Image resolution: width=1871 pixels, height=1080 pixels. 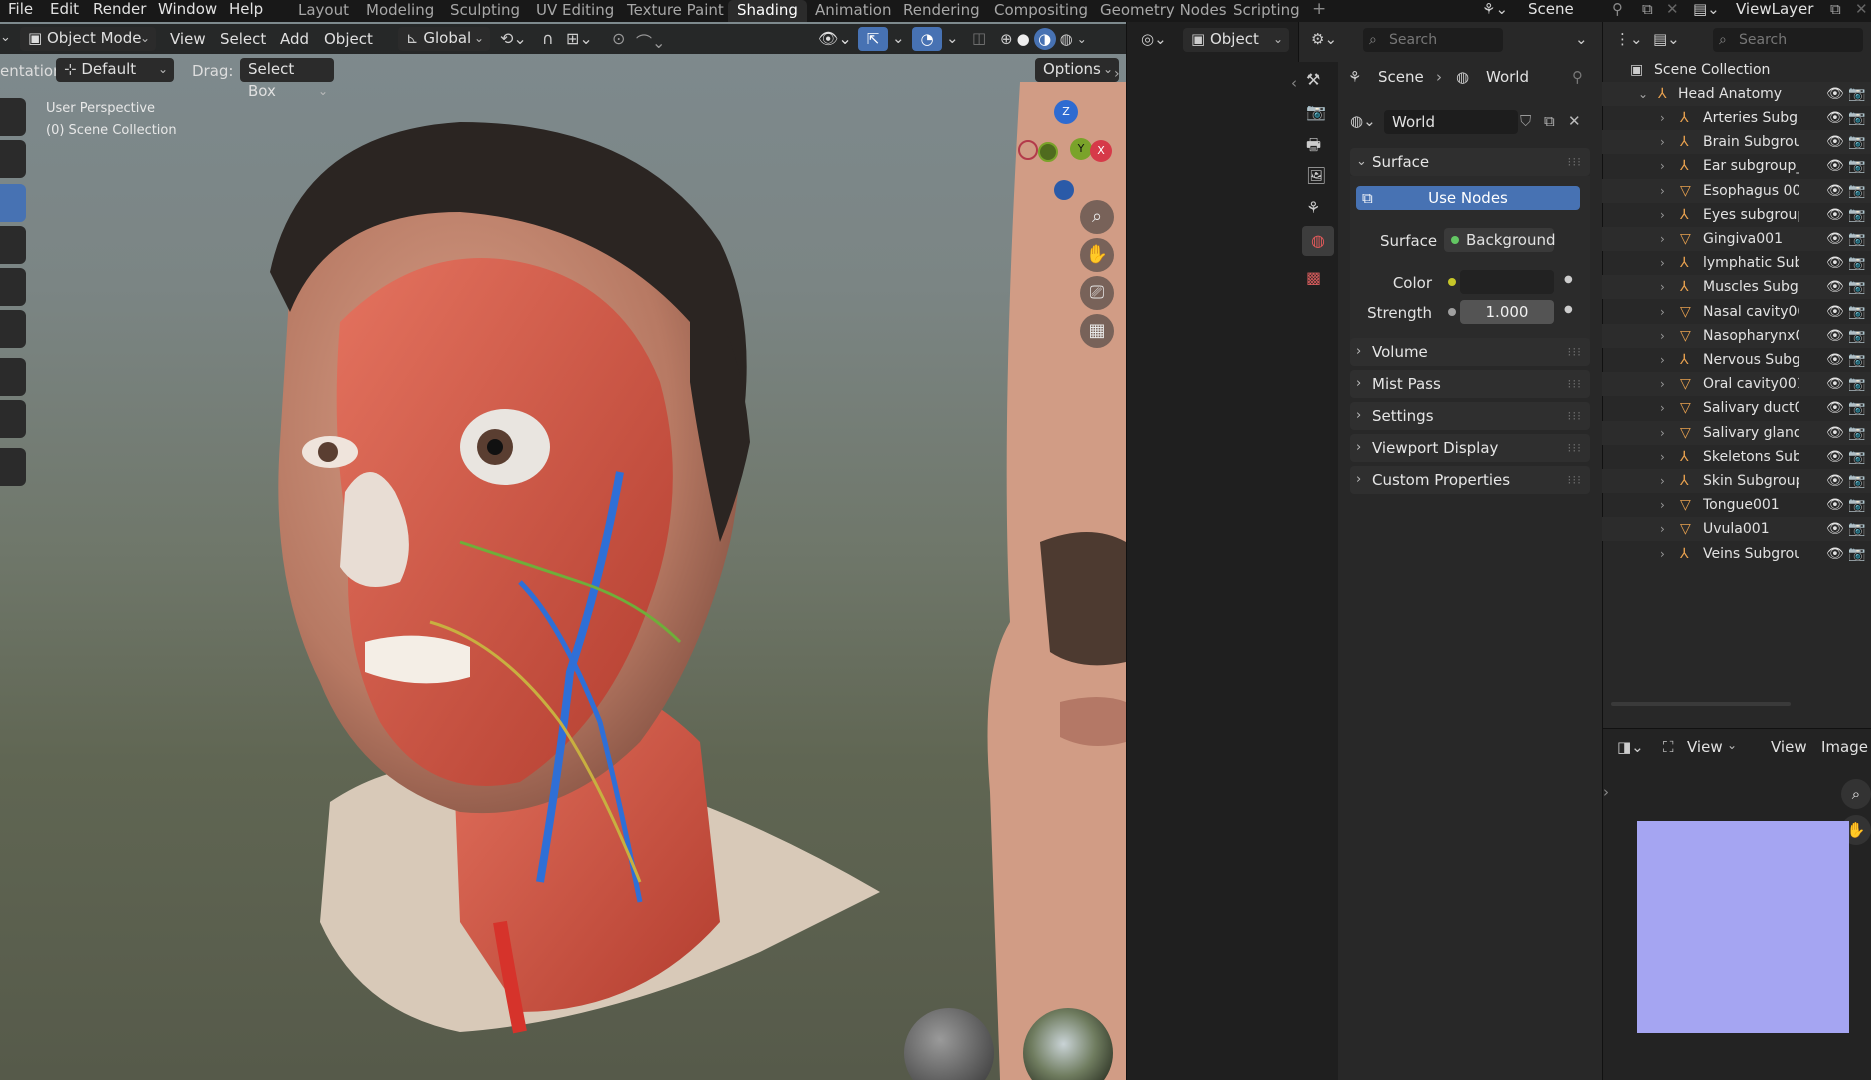 I want to click on editor-type-chevron-icon: ⌄, so click(x=5, y=37).